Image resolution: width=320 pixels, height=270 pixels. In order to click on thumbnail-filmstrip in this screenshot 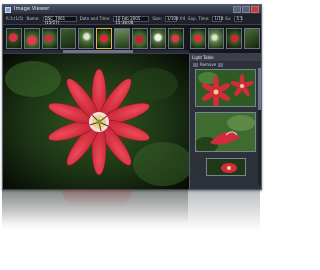, I will do `click(132, 39)`.